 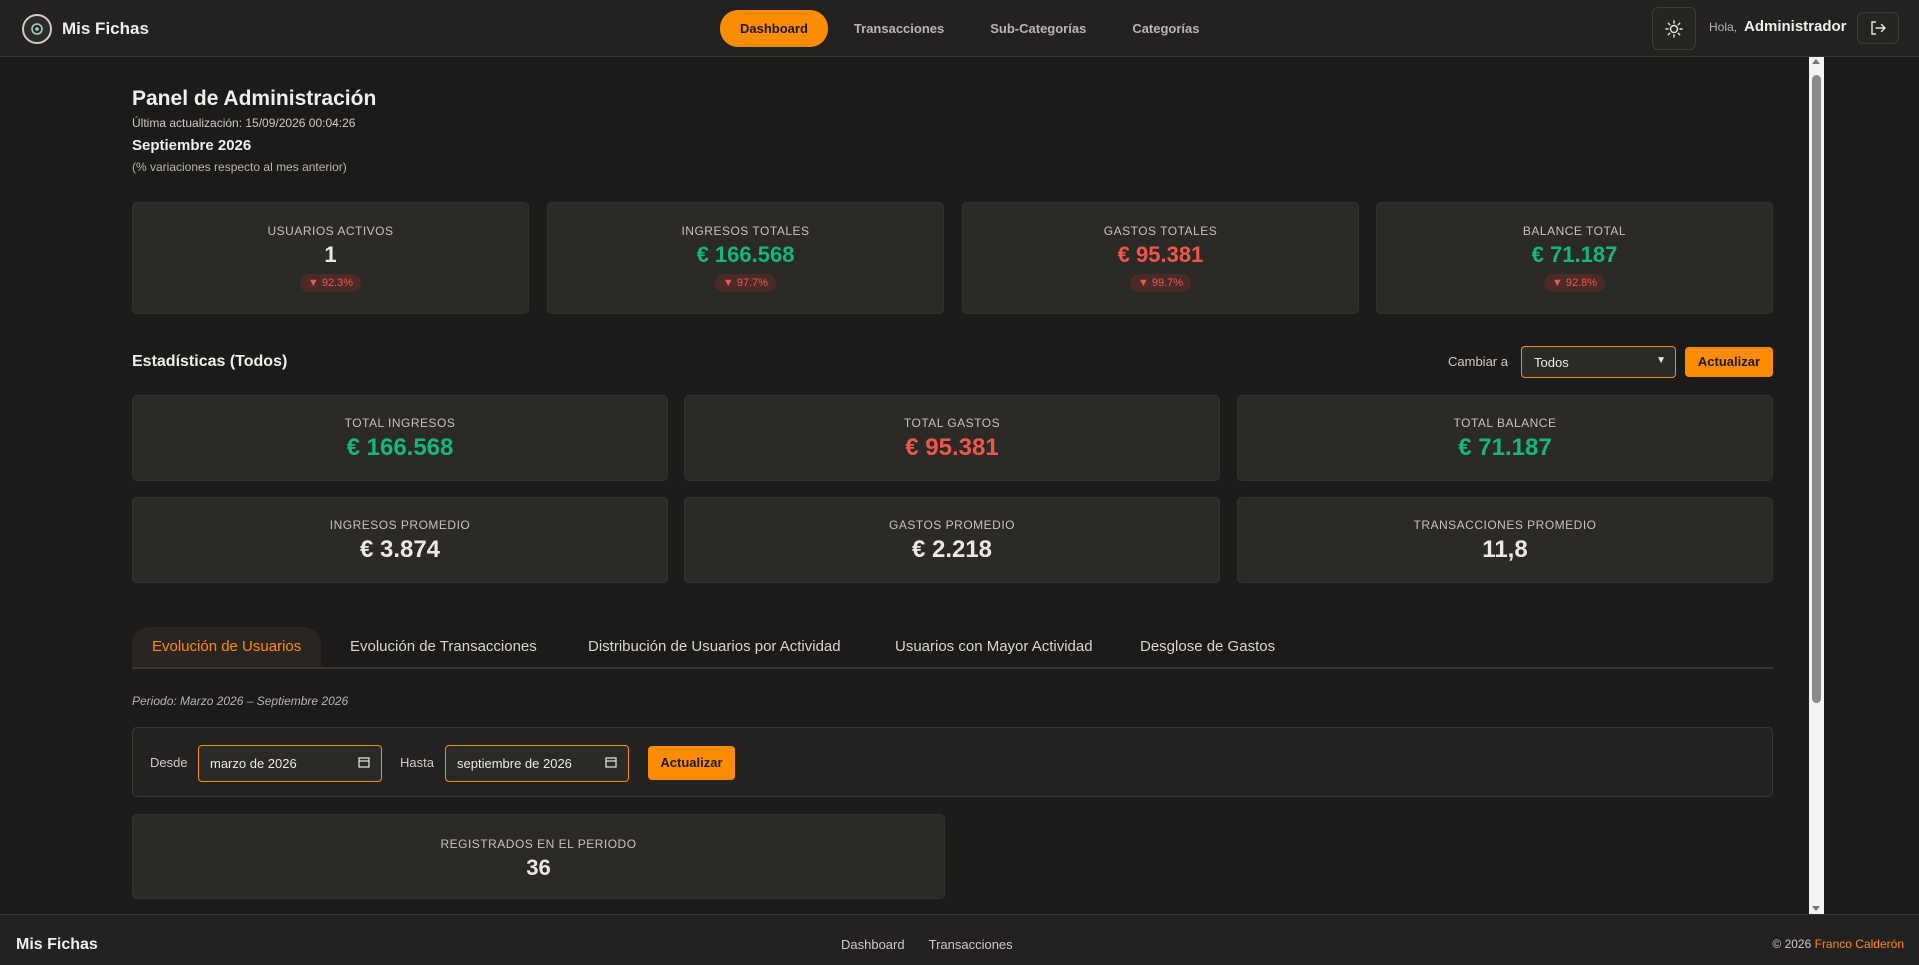 I want to click on stat-card-ingresos-promedio: INGRESOS PROMEDIO € 3.874, so click(x=400, y=540).